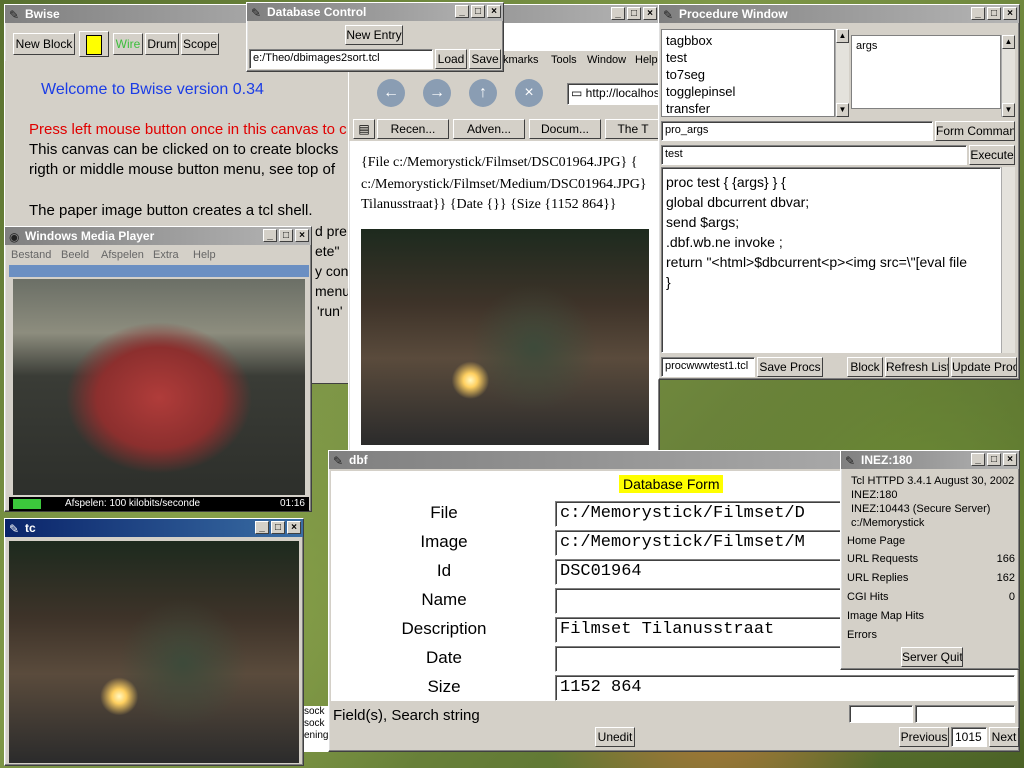 The width and height of the screenshot is (1024, 768). What do you see at coordinates (748, 40) in the screenshot?
I see `list-item: tagbbox` at bounding box center [748, 40].